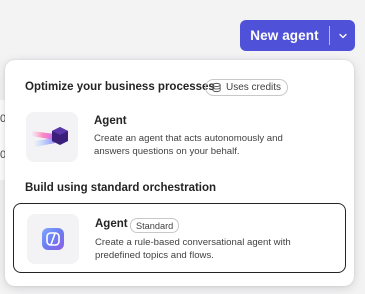  Describe the element at coordinates (110, 121) in the screenshot. I see `autonomous-agent-title: Agent` at that location.